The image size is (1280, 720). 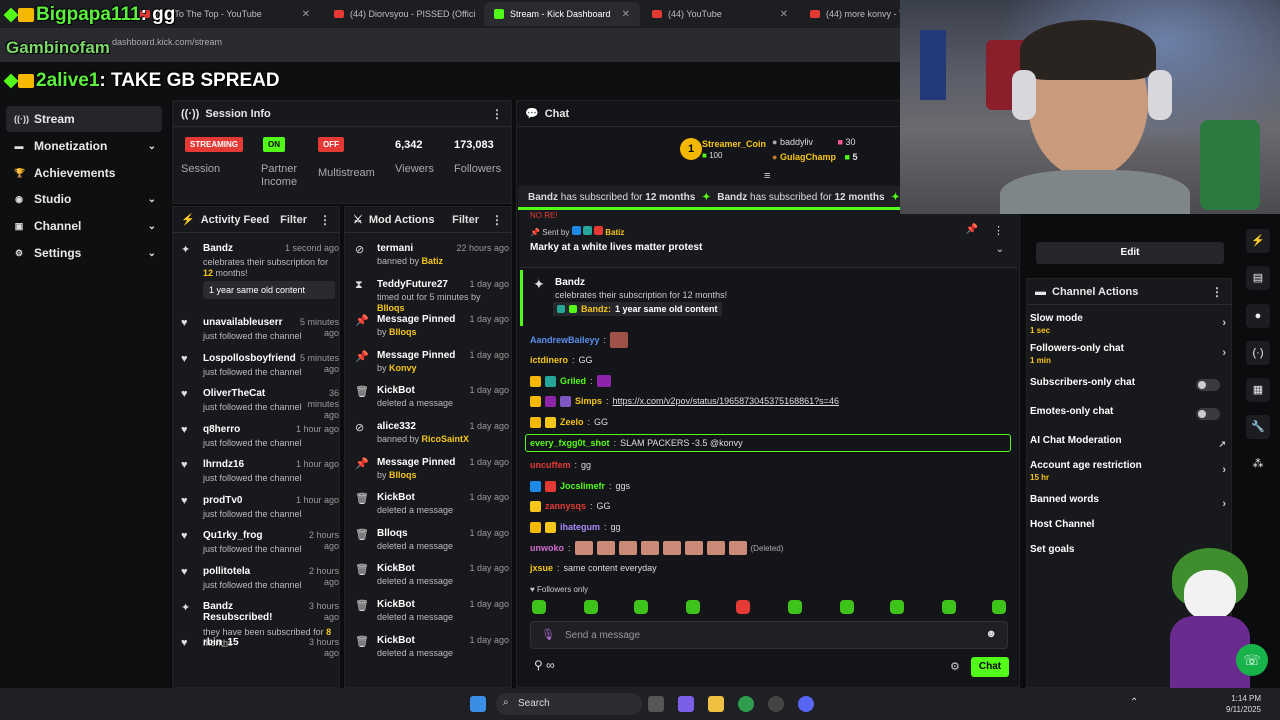 What do you see at coordinates (972, 229) in the screenshot?
I see `unpin-icon: 📌` at bounding box center [972, 229].